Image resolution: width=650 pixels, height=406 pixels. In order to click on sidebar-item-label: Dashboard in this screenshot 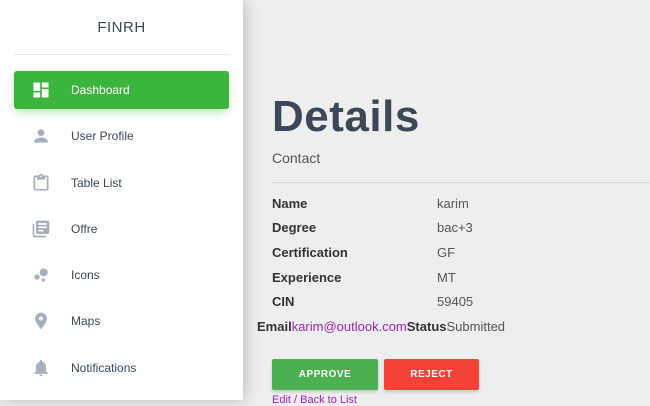, I will do `click(100, 90)`.